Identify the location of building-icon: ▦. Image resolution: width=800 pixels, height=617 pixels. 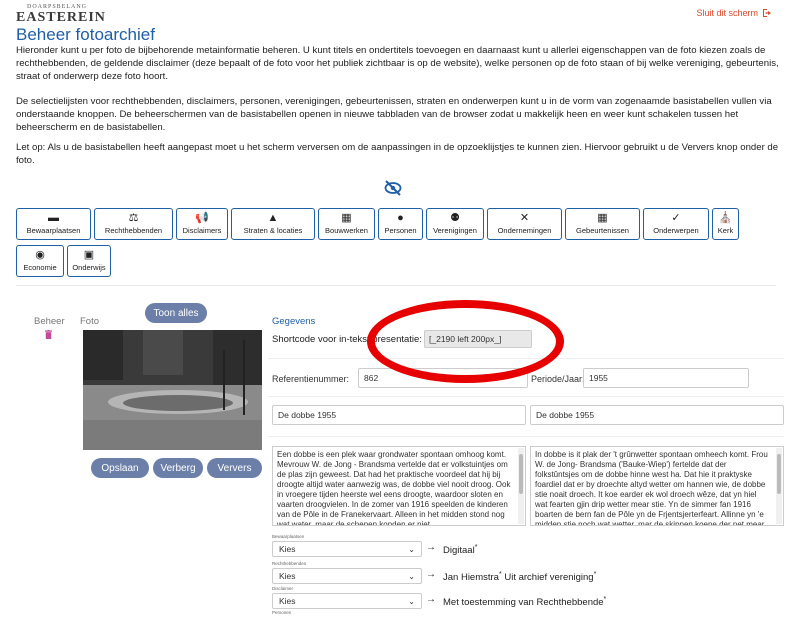
(346, 218).